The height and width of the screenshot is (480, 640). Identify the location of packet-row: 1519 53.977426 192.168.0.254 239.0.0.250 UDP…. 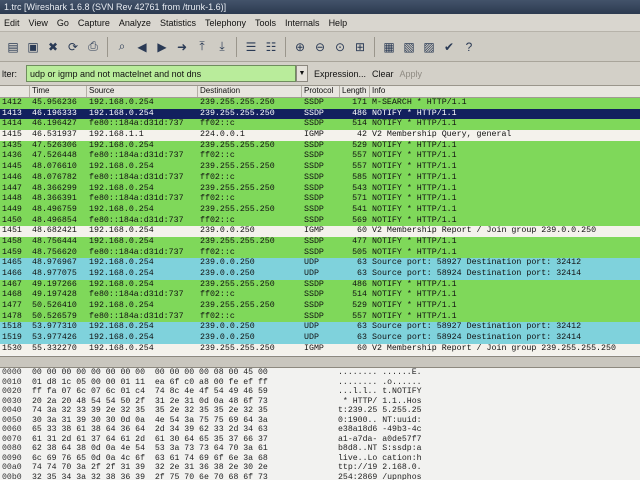
(320, 338).